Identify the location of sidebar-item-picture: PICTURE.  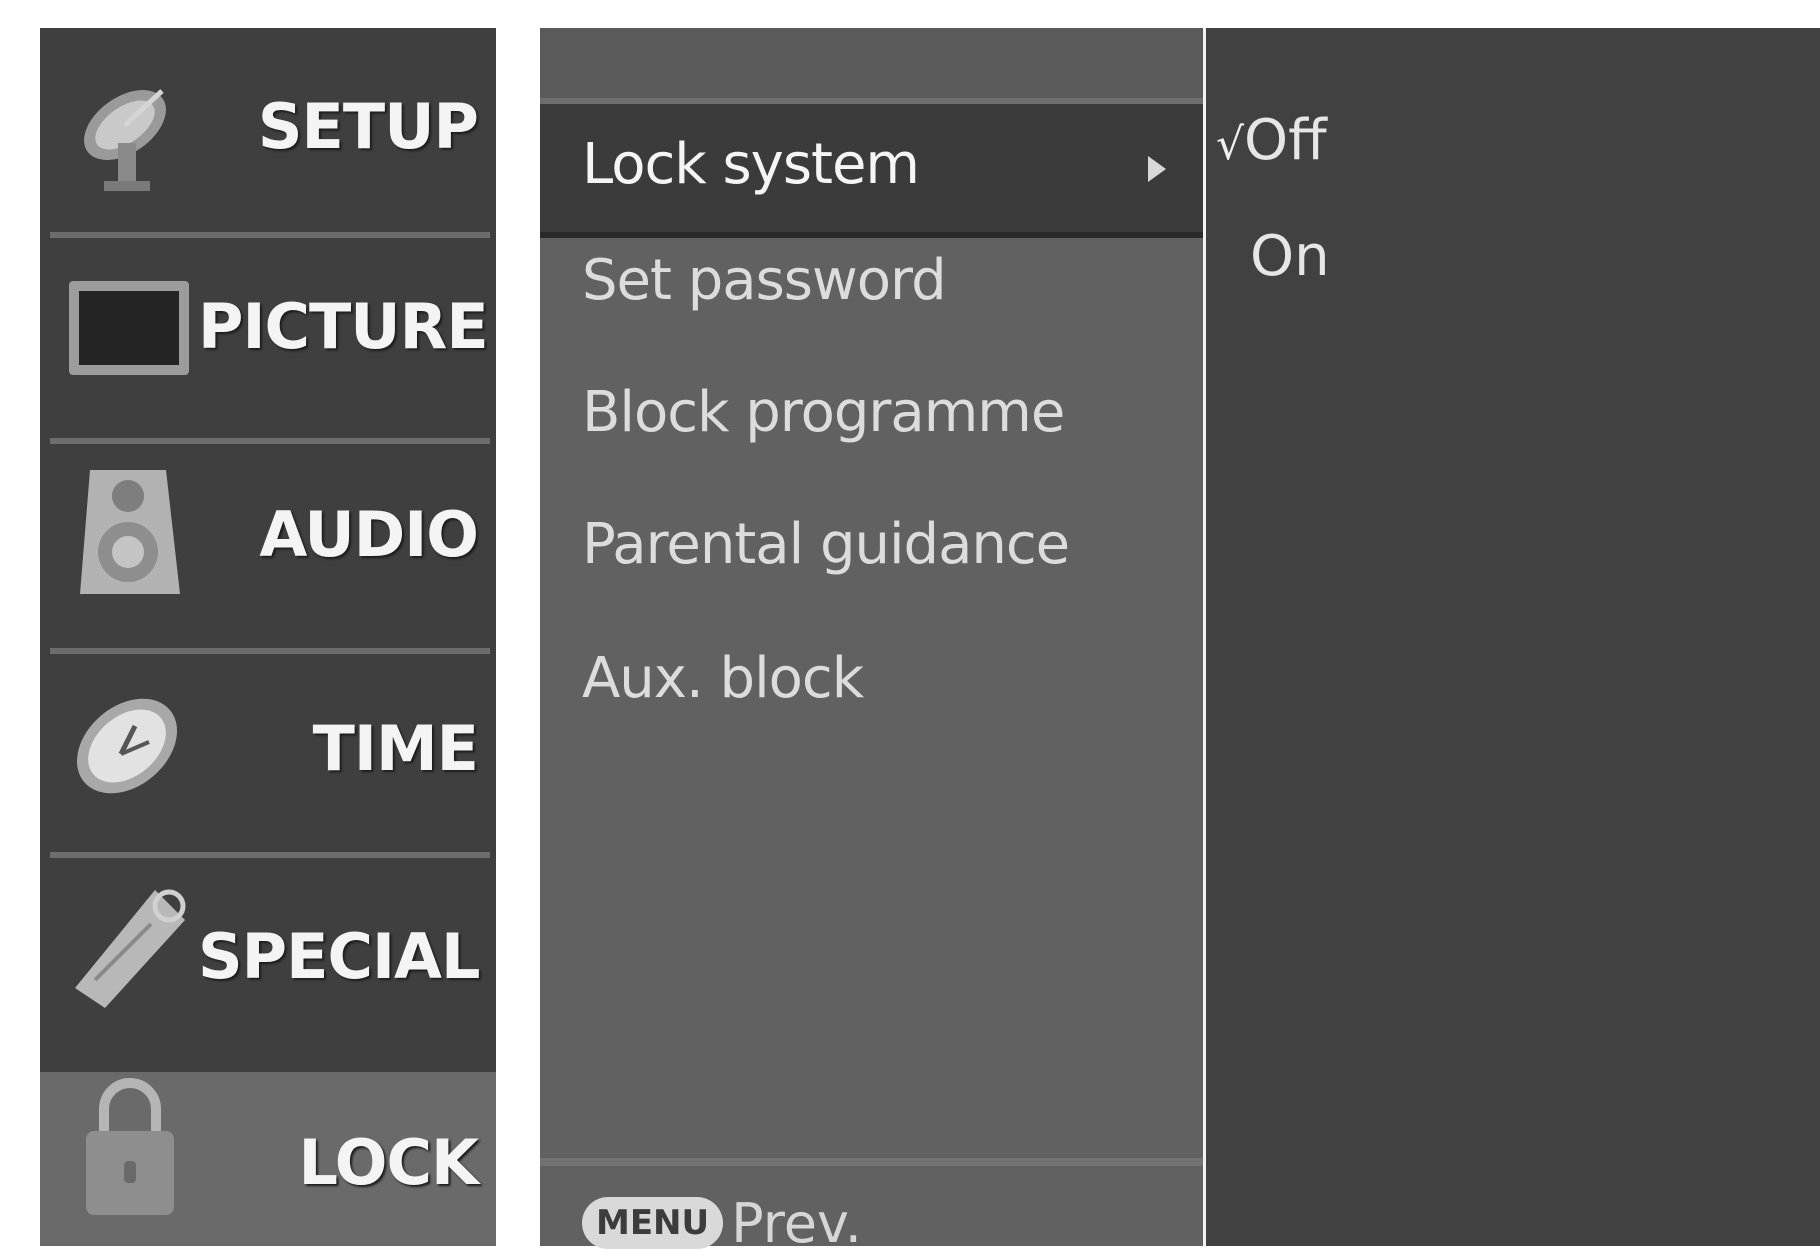
(268, 339).